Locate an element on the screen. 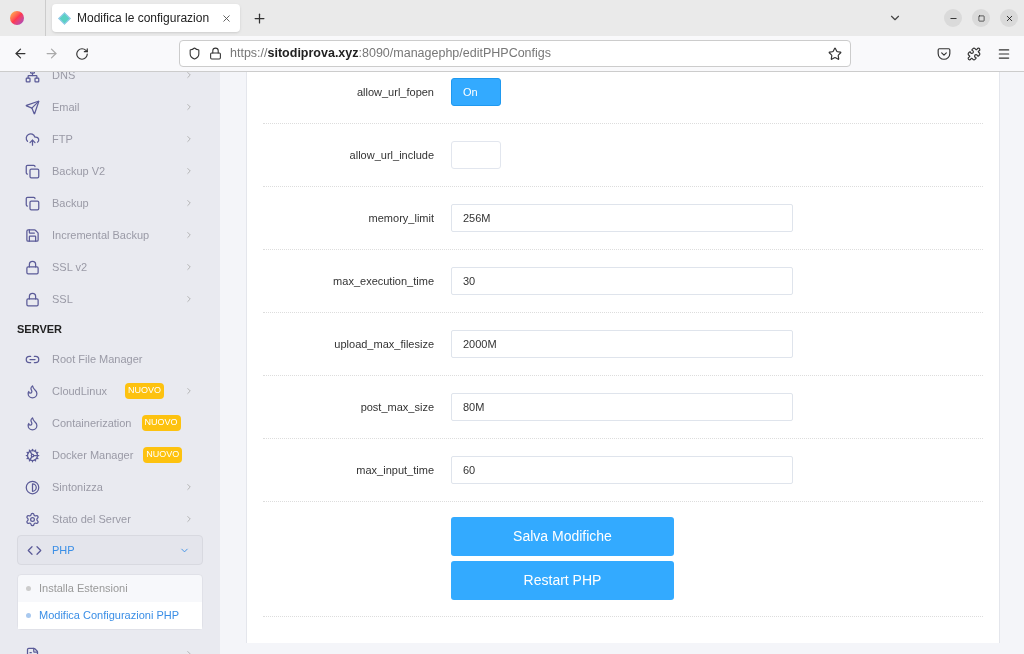 The width and height of the screenshot is (1024, 654). pocket-icon is located at coordinates (944, 53).